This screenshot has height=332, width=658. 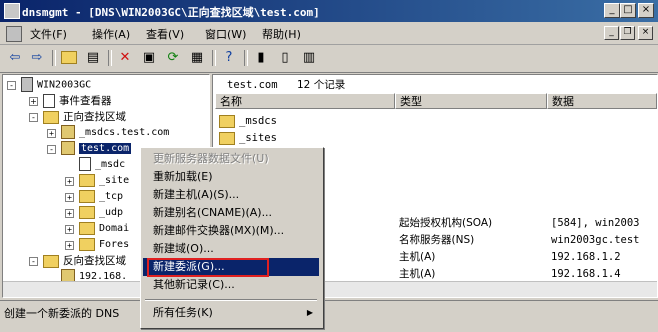 What do you see at coordinates (225, 34) in the screenshot?
I see `menu-window: 窗口(W)` at bounding box center [225, 34].